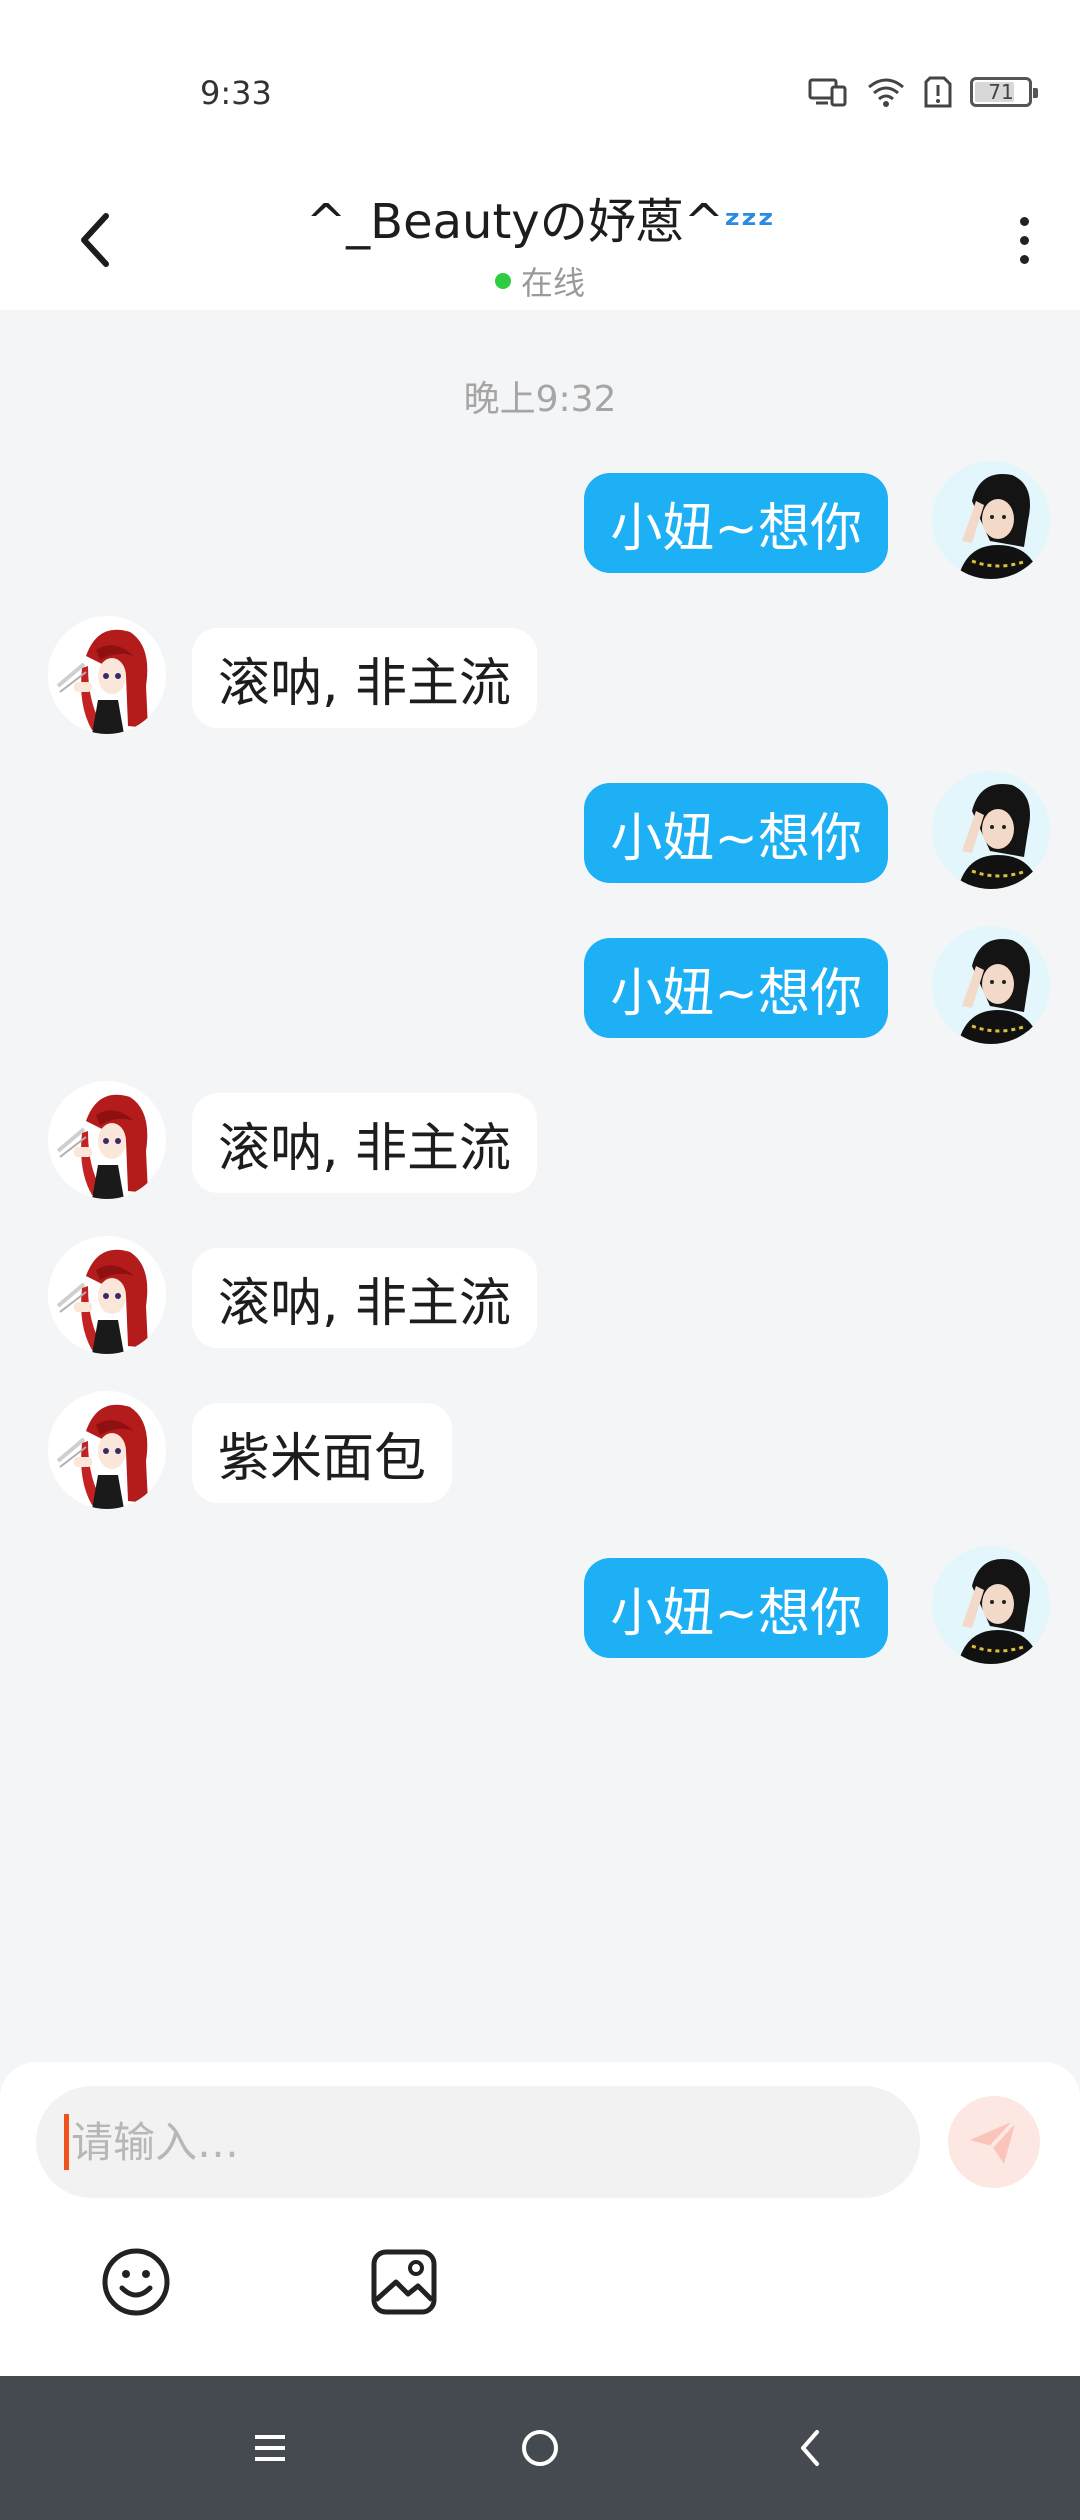  What do you see at coordinates (540, 399) in the screenshot?
I see `chat-timestamp: 晚上9:32` at bounding box center [540, 399].